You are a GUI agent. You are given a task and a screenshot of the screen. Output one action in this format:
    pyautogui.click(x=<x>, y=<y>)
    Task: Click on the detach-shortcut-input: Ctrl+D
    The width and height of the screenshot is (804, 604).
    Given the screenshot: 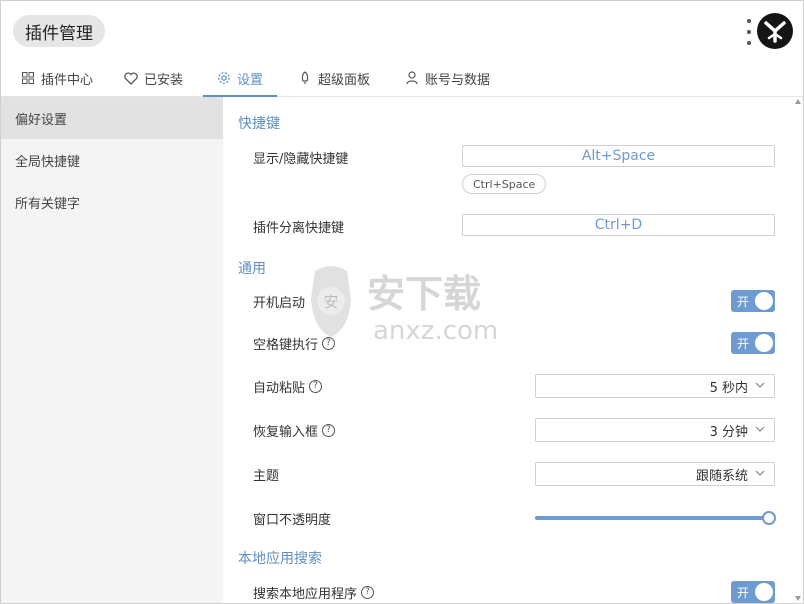 What is the action you would take?
    pyautogui.click(x=618, y=225)
    